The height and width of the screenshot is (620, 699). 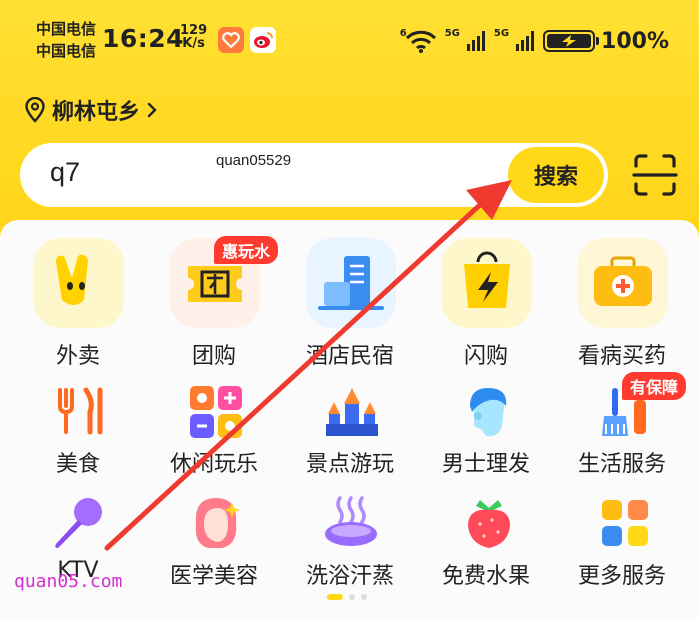 I want to click on signal-1-label: 5G, so click(x=452, y=33).